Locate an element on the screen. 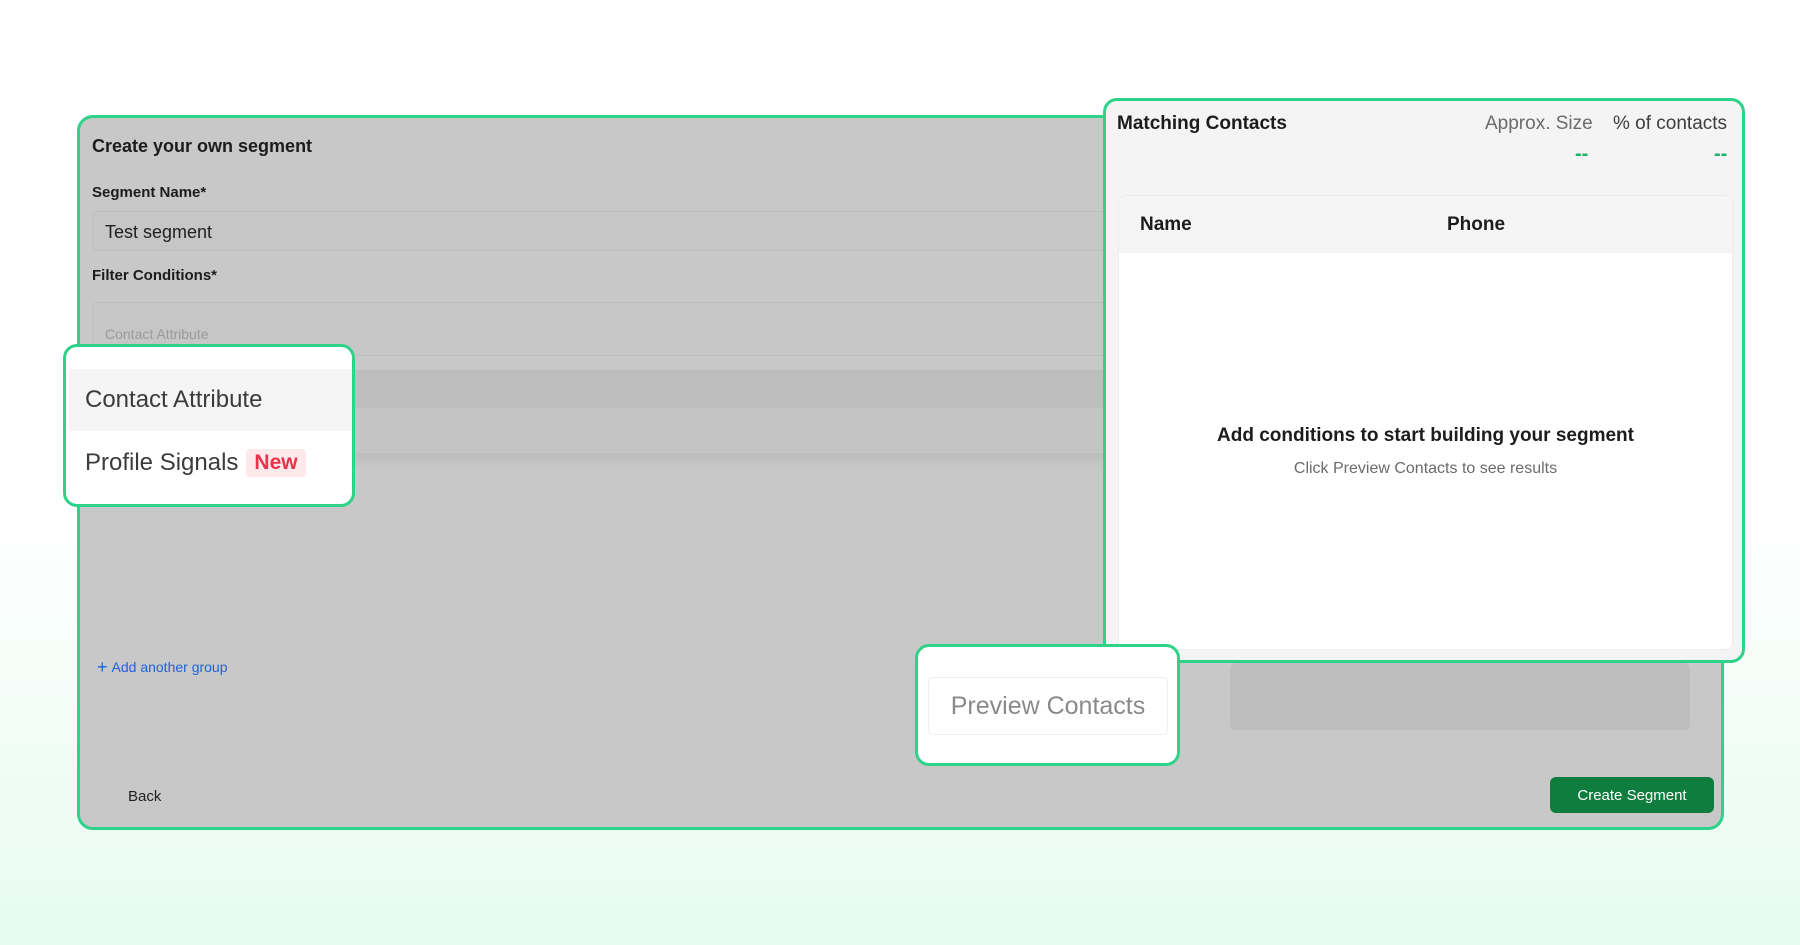 Image resolution: width=1800 pixels, height=945 pixels. form-title: Create your own segment is located at coordinates (202, 146).